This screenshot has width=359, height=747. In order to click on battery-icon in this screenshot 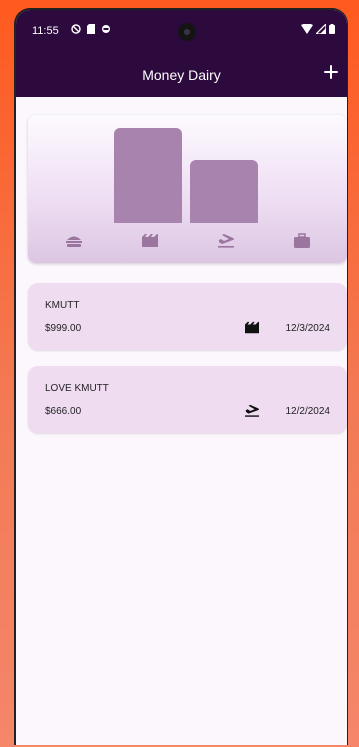, I will do `click(332, 29)`.